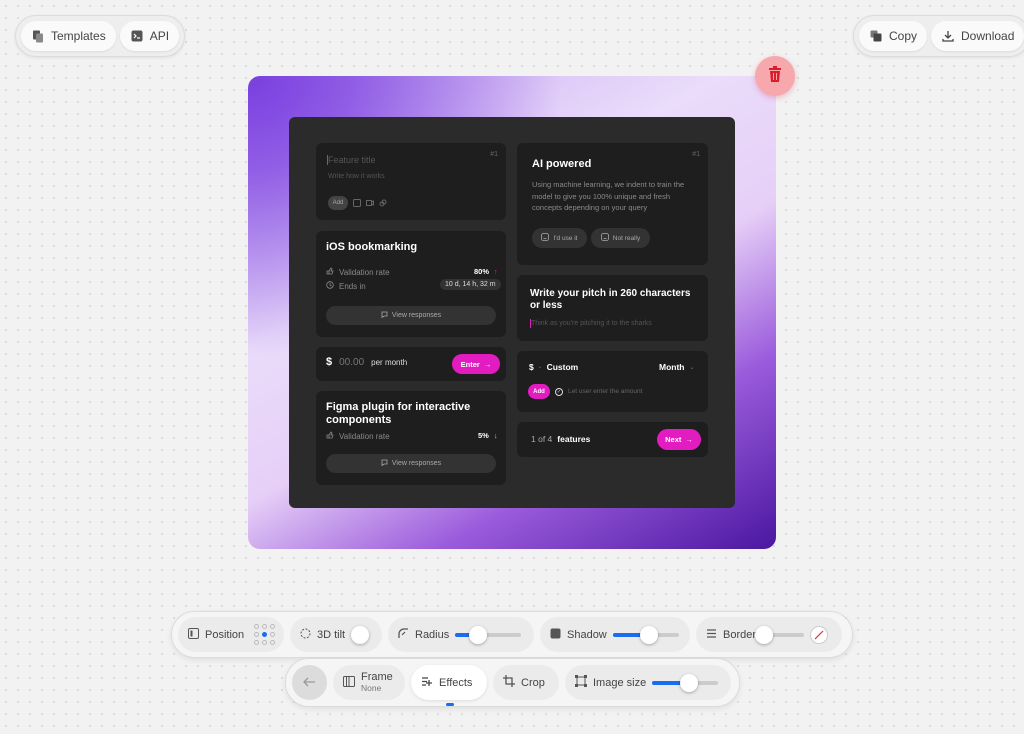 The image size is (1024, 734). What do you see at coordinates (149, 36) in the screenshot?
I see `api-button: API` at bounding box center [149, 36].